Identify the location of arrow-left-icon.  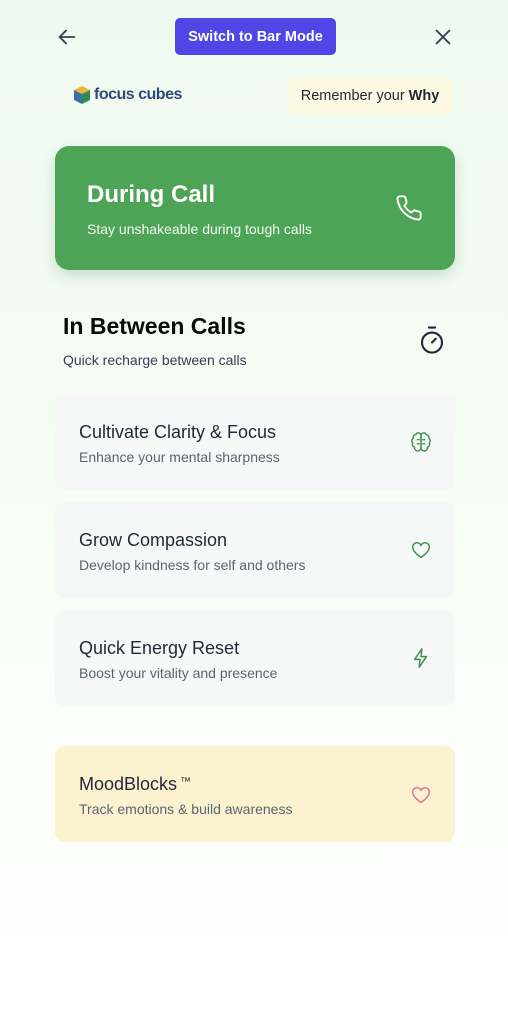
(67, 37).